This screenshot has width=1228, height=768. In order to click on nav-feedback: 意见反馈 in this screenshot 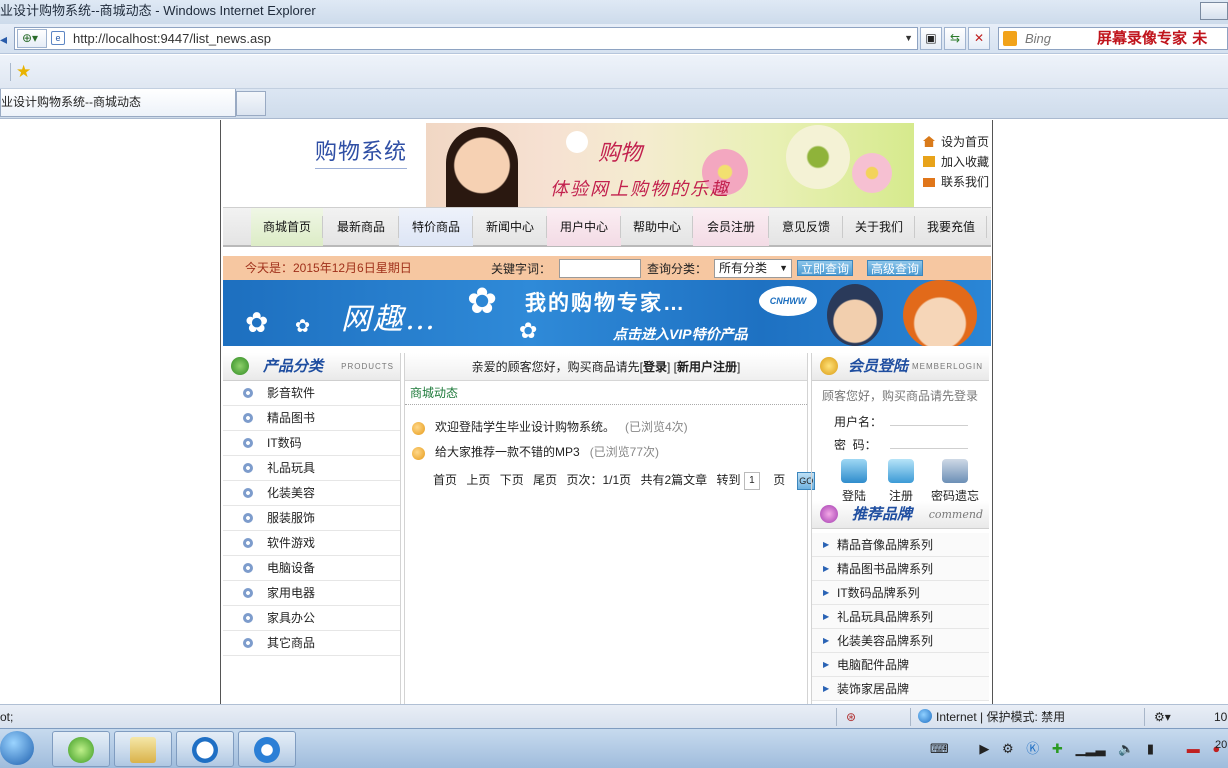, I will do `click(806, 227)`.